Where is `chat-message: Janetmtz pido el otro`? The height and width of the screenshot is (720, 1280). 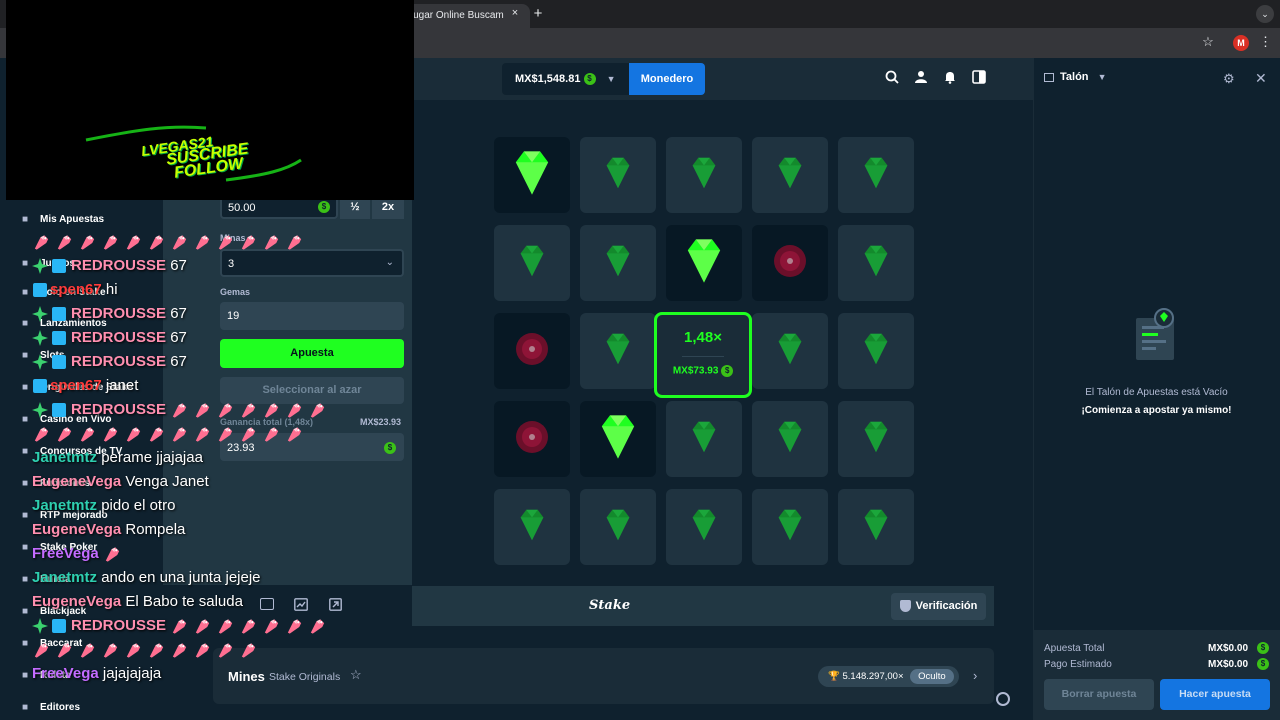 chat-message: Janetmtz pido el otro is located at coordinates (103, 506).